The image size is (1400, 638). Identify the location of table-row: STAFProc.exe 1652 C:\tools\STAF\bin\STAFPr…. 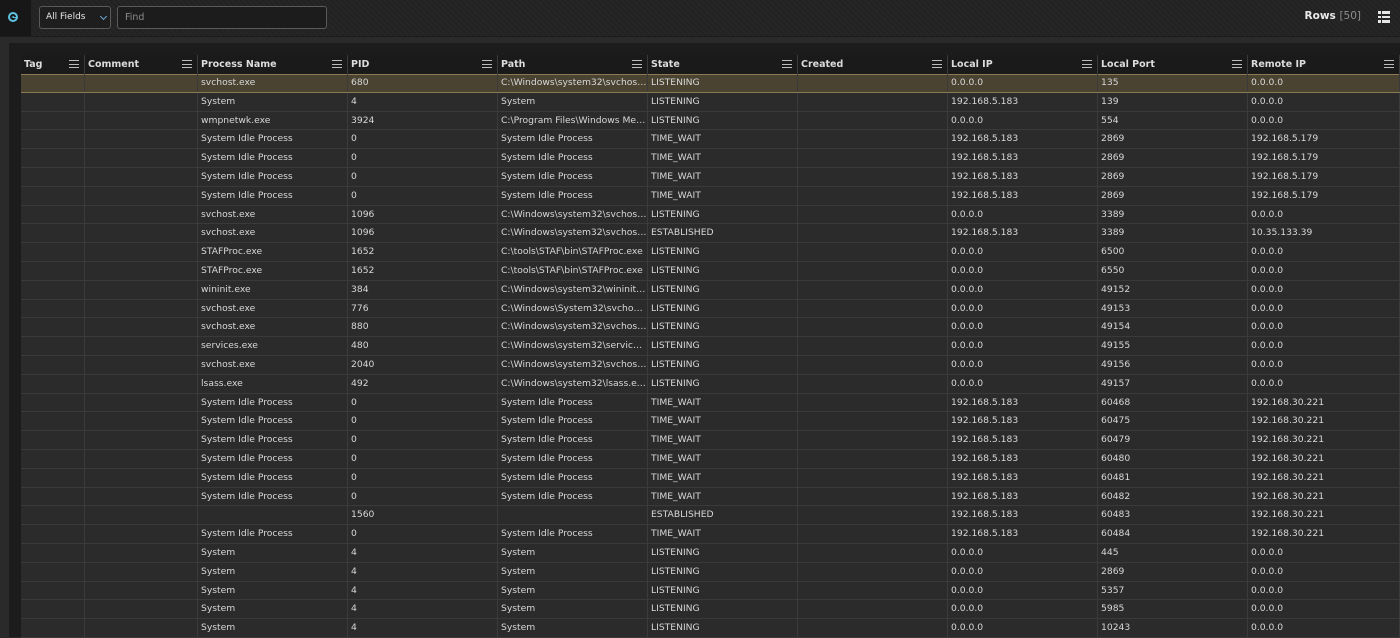
(710, 252).